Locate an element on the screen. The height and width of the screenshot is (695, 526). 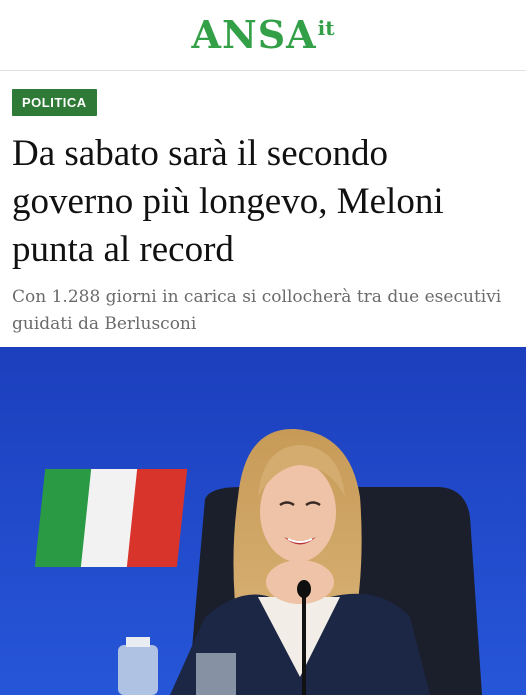
ansa-logo: ANSA it is located at coordinates (263, 35).